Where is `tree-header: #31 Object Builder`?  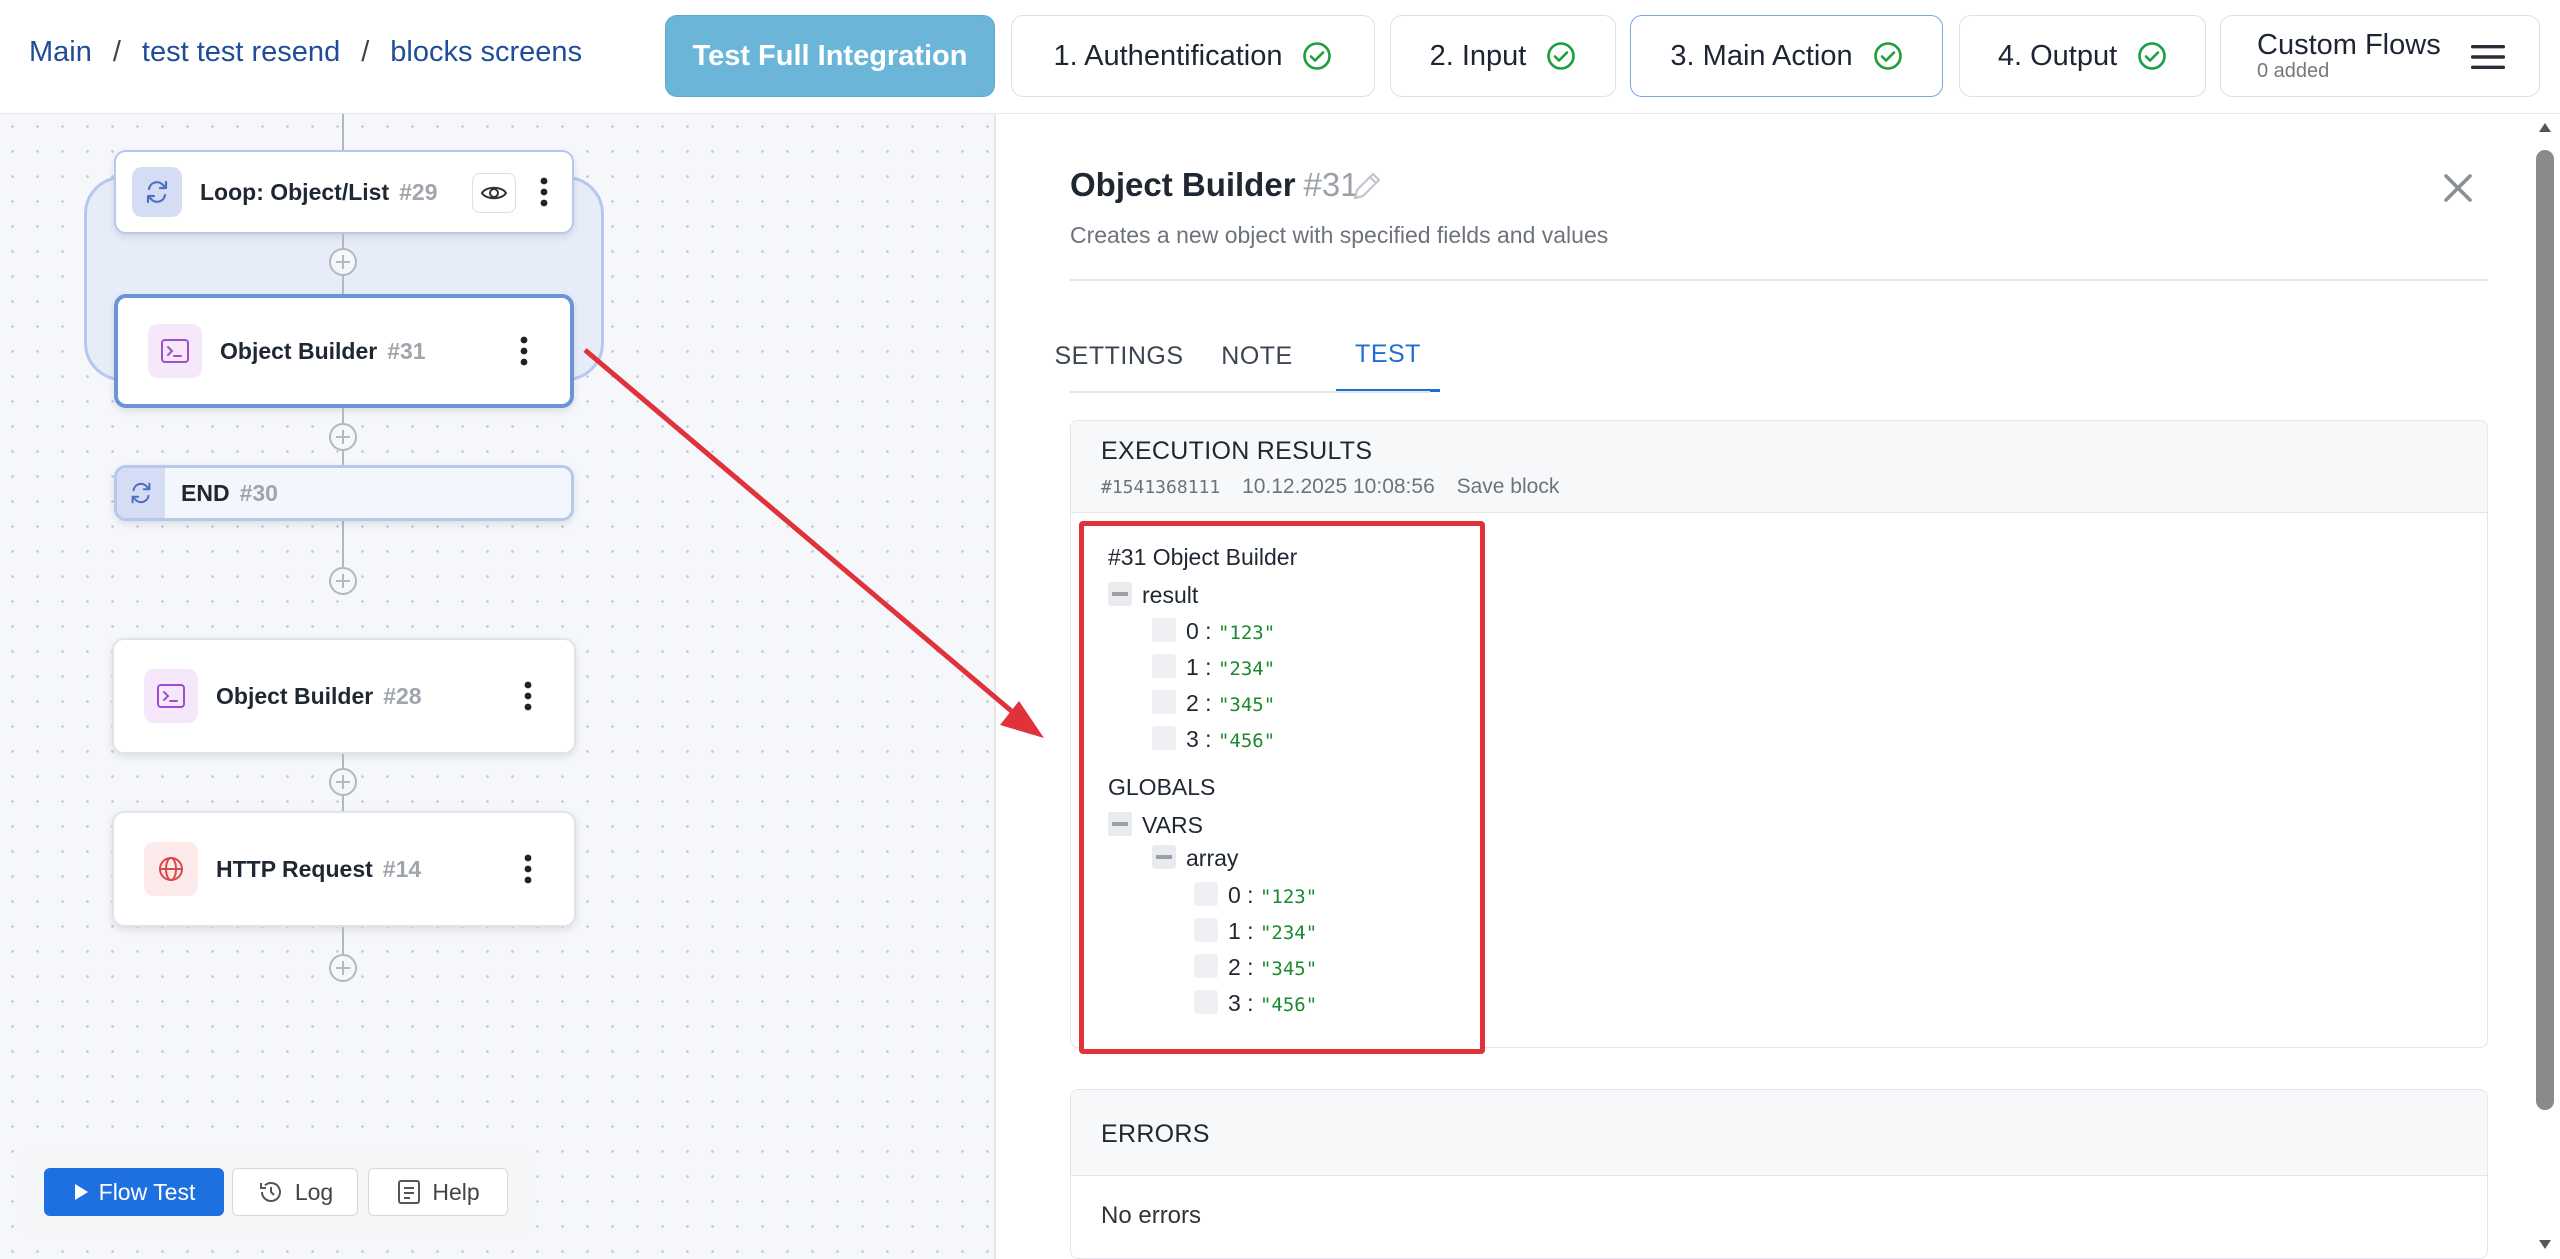
tree-header: #31 Object Builder is located at coordinates (1203, 557).